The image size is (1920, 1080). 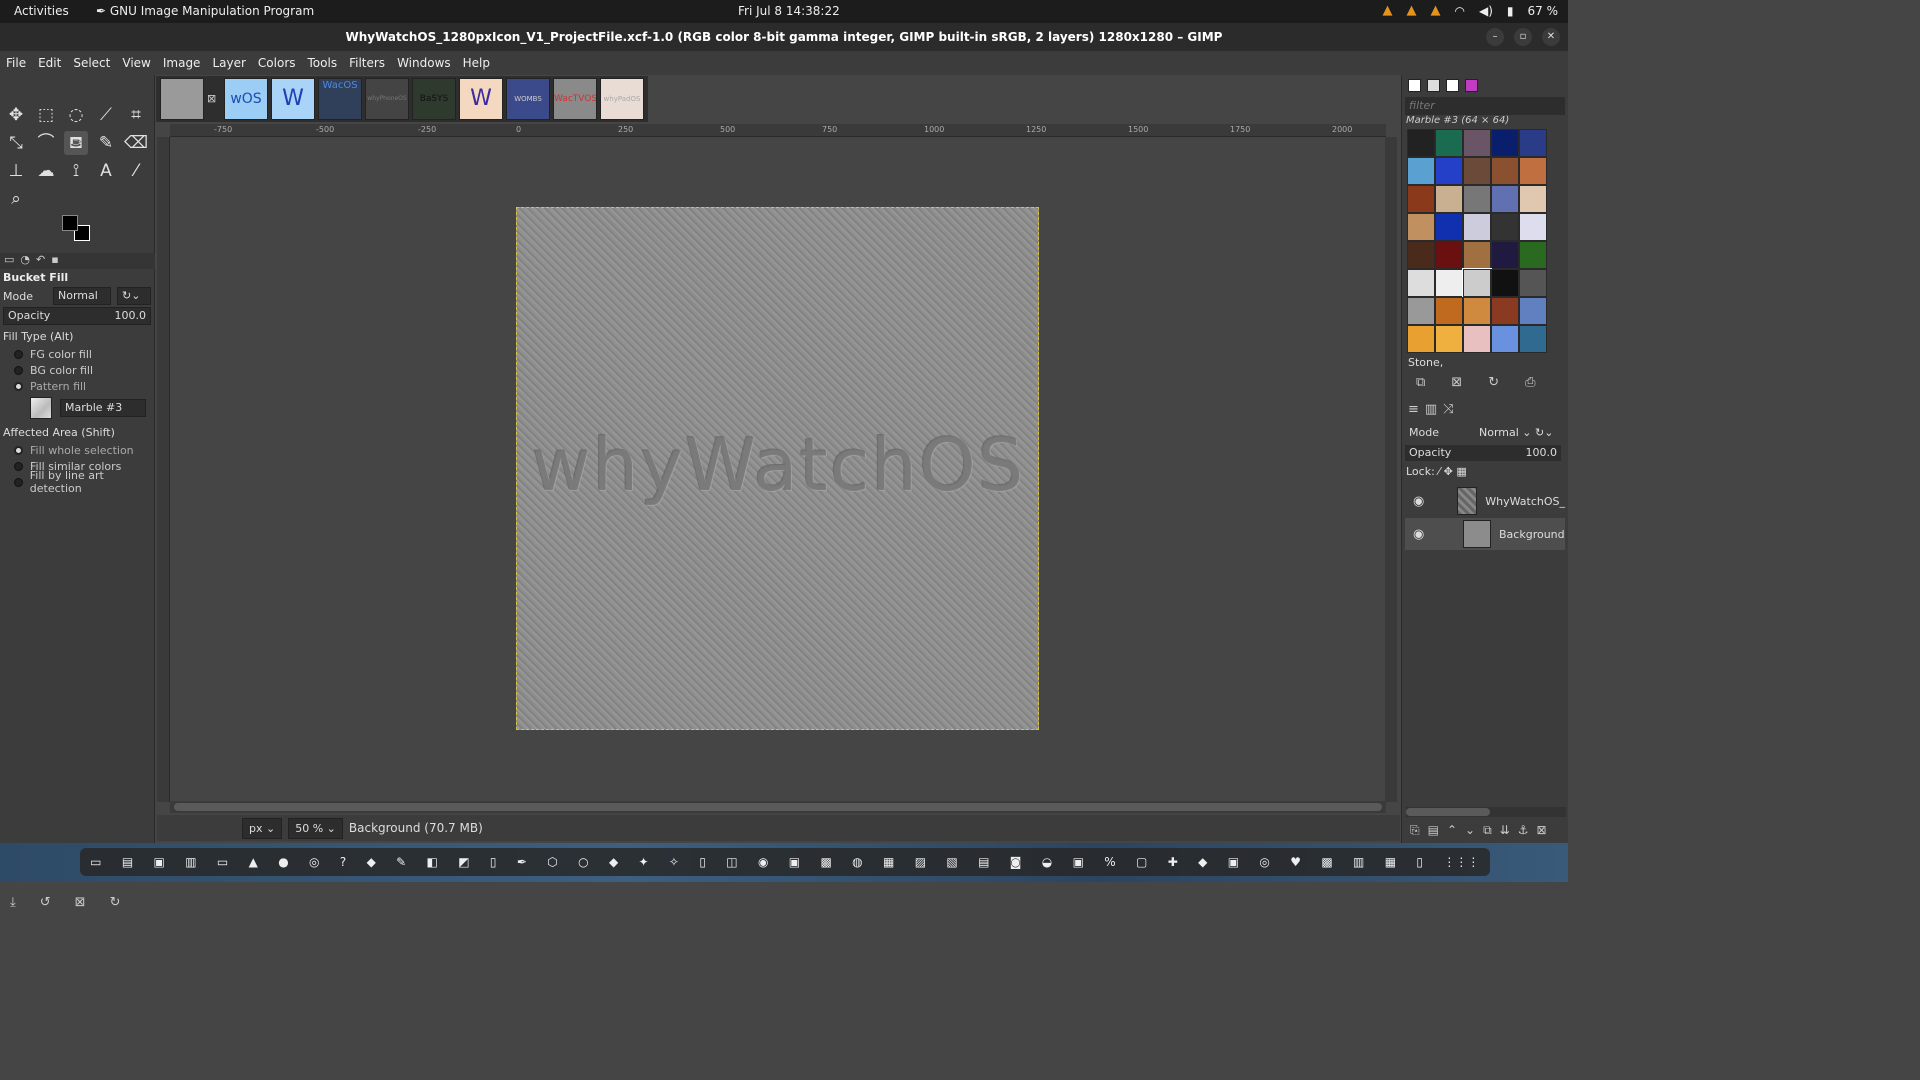 What do you see at coordinates (731, 862) in the screenshot?
I see `app-icon: ◫` at bounding box center [731, 862].